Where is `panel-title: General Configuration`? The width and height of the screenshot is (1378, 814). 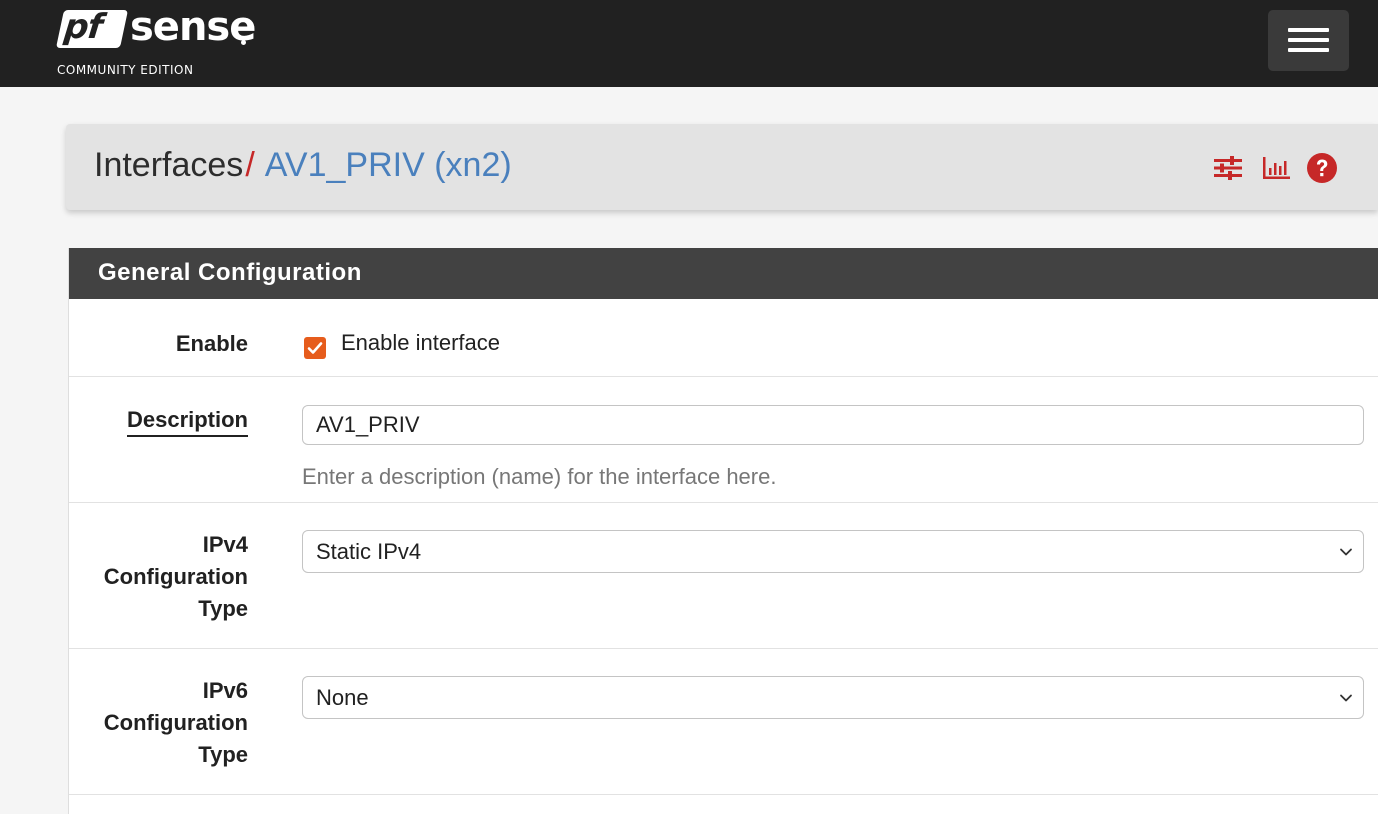
panel-title: General Configuration is located at coordinates (230, 272).